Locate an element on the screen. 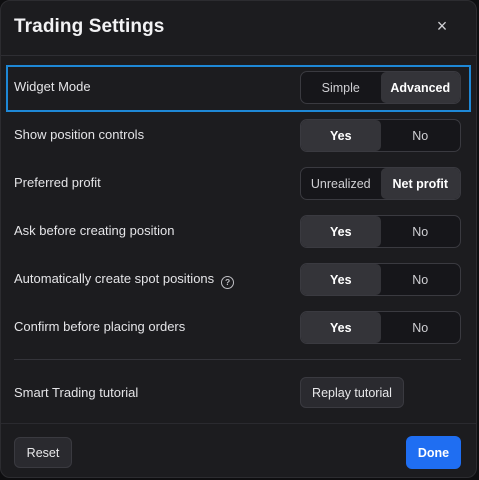  widget-mode-toggle: Simple Advanced is located at coordinates (380, 87).